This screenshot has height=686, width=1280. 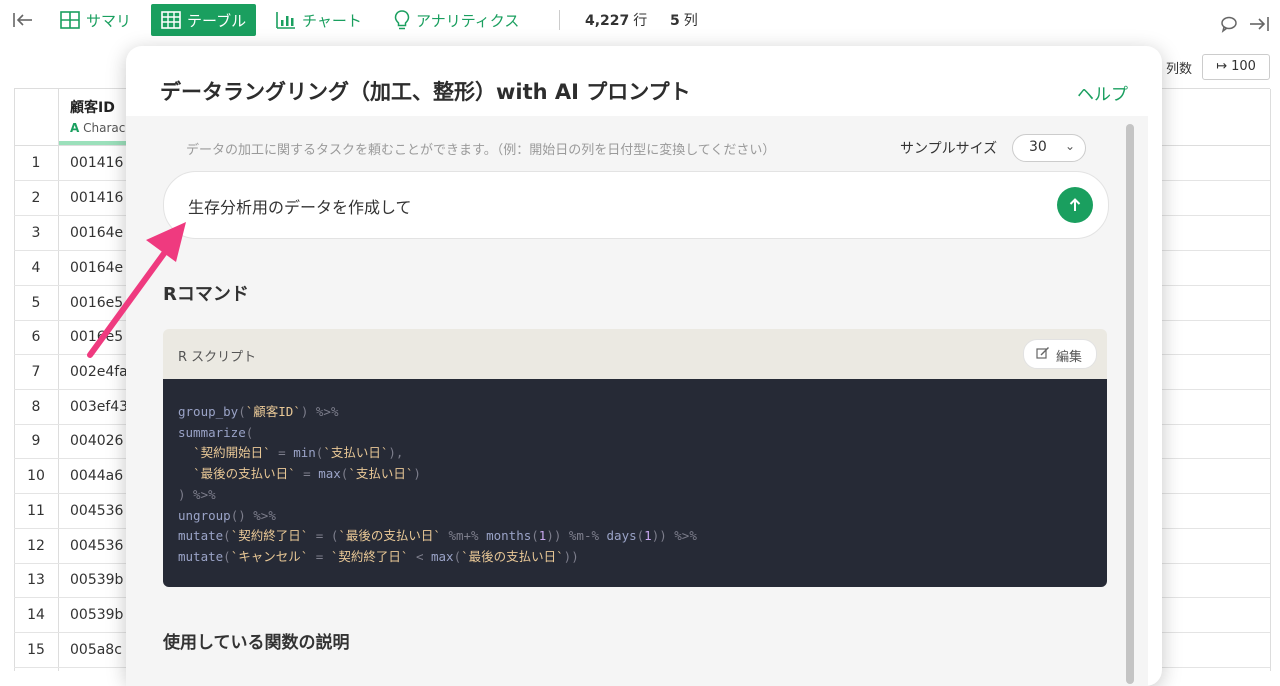 I want to click on row-number: 7, so click(x=36, y=372).